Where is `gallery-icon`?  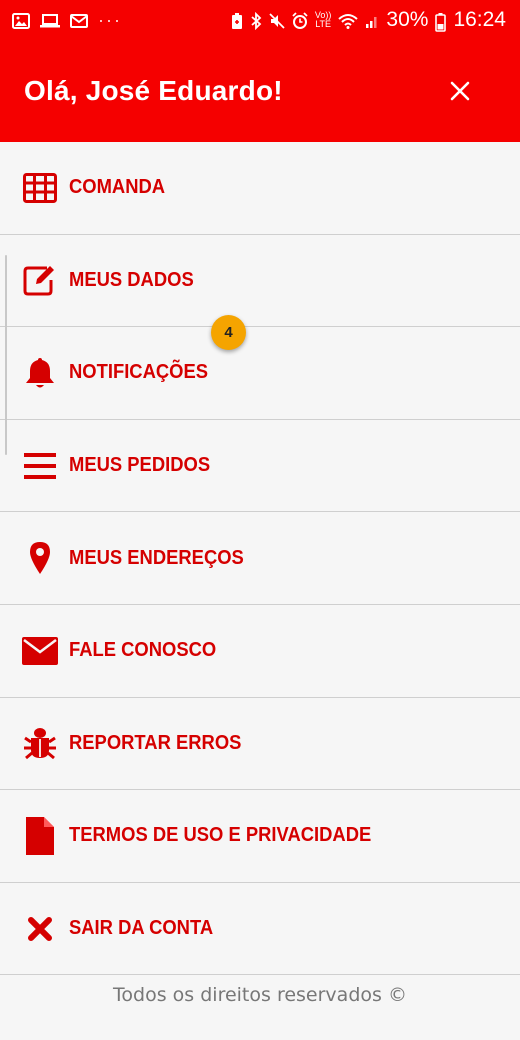 gallery-icon is located at coordinates (21, 20).